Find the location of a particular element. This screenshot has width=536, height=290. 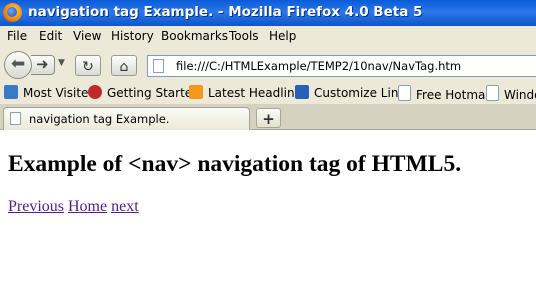

bookmark-most-visited: Most Visited is located at coordinates (50, 92).